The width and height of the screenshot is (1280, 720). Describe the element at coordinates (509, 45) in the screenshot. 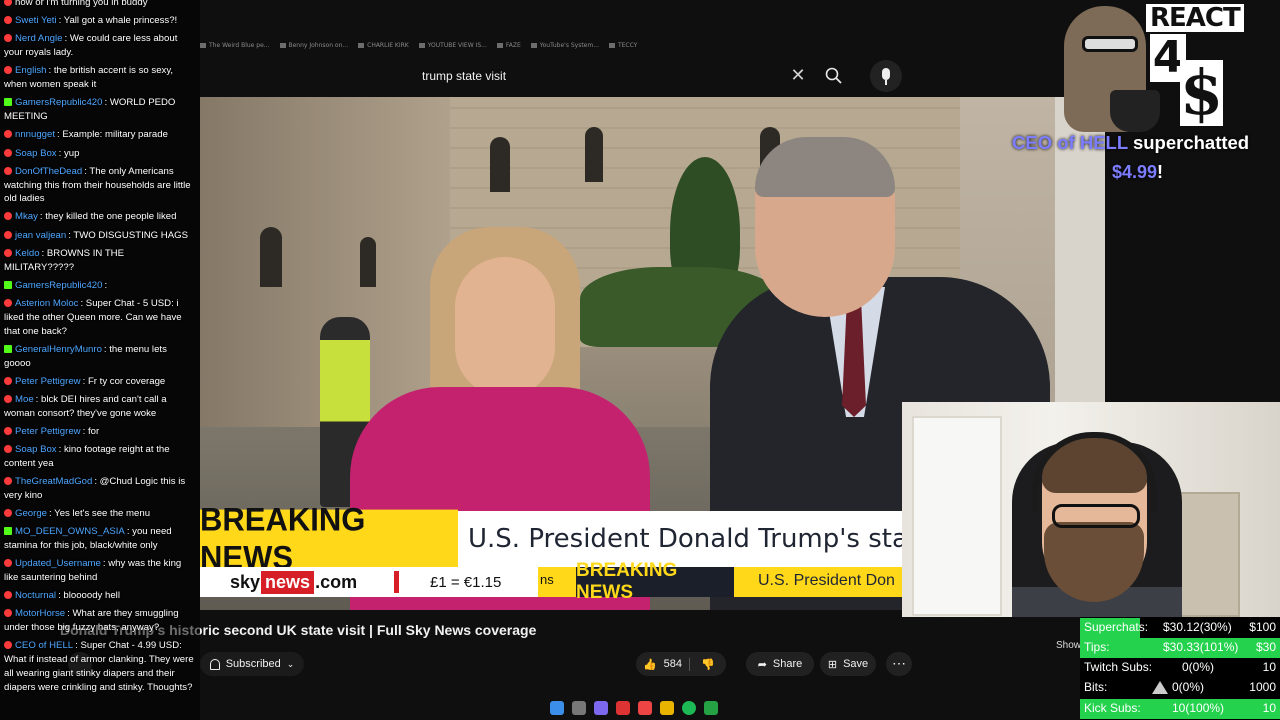

I see `bookmark-item: FAZE` at that location.